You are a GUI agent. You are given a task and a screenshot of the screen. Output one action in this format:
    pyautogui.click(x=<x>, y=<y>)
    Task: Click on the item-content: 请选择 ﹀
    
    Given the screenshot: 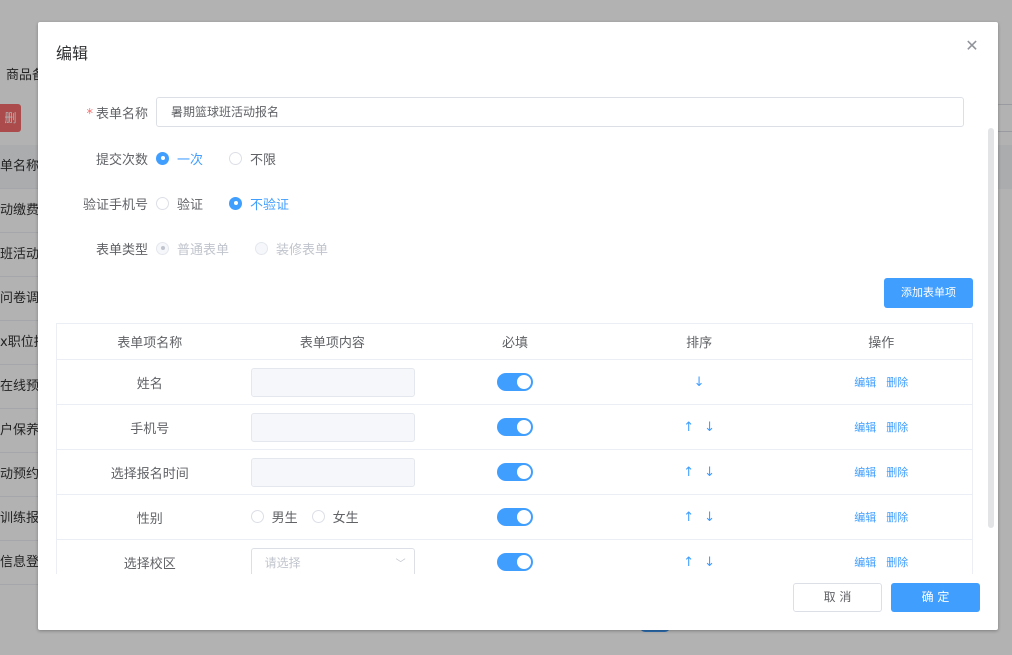 What is the action you would take?
    pyautogui.click(x=333, y=560)
    